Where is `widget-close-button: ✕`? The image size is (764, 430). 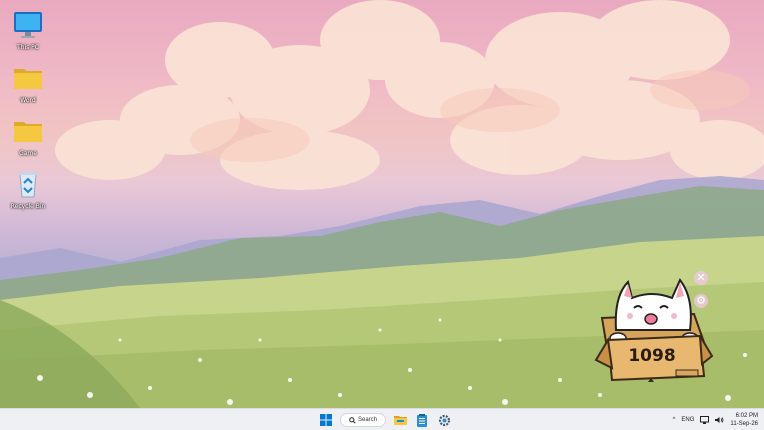 widget-close-button: ✕ is located at coordinates (701, 278).